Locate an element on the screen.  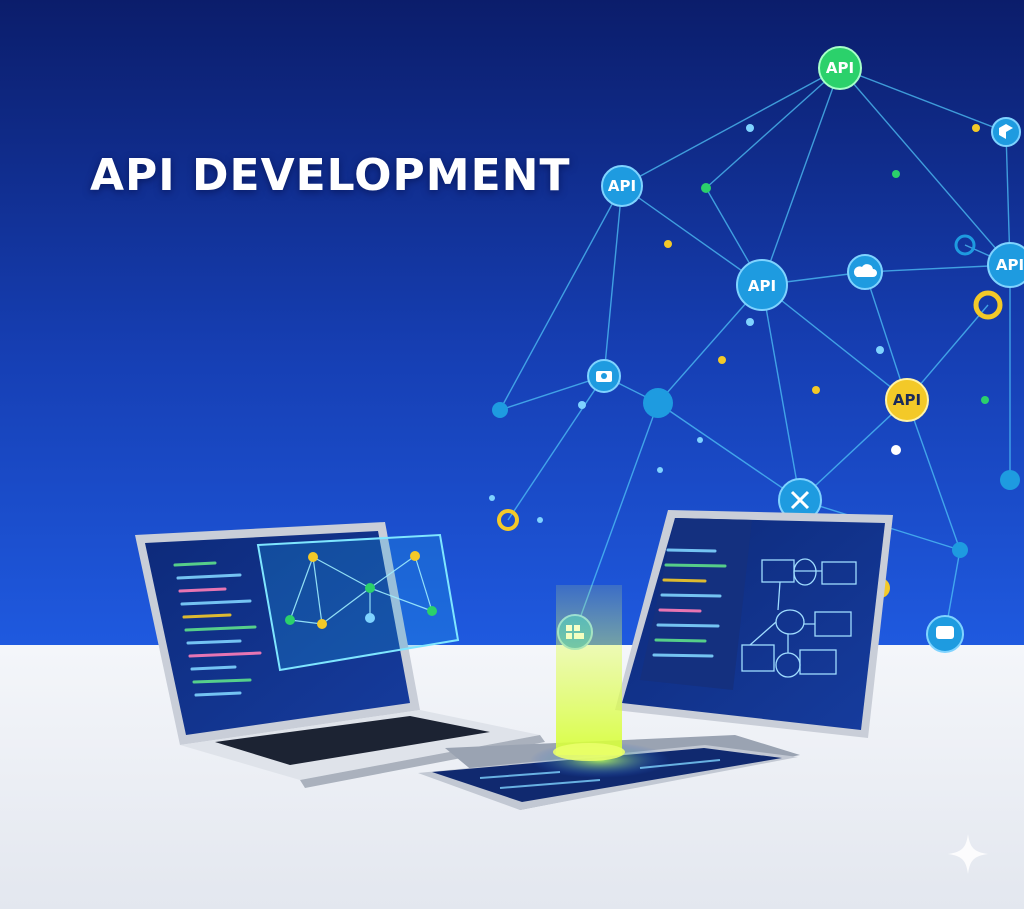
api-node-right: API is located at coordinates (1005, 265).